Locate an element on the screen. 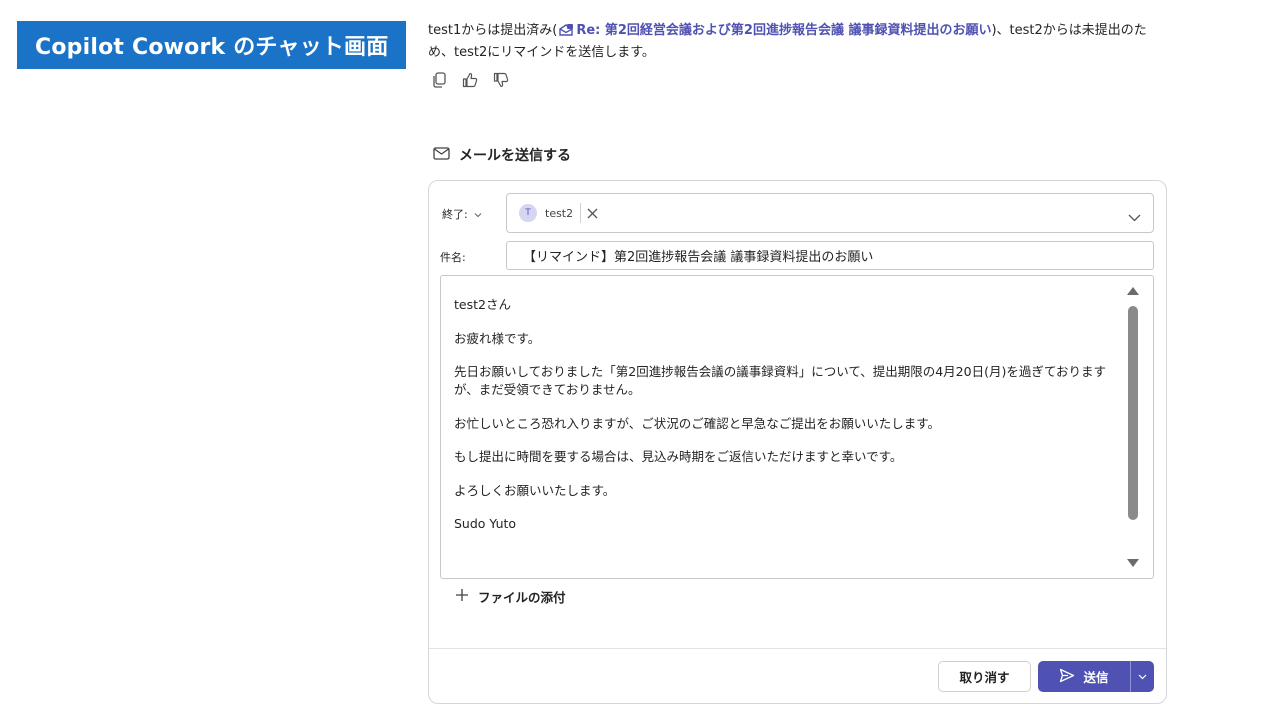 This screenshot has height=720, width=1280. thumbs-down-icon is located at coordinates (501, 80).